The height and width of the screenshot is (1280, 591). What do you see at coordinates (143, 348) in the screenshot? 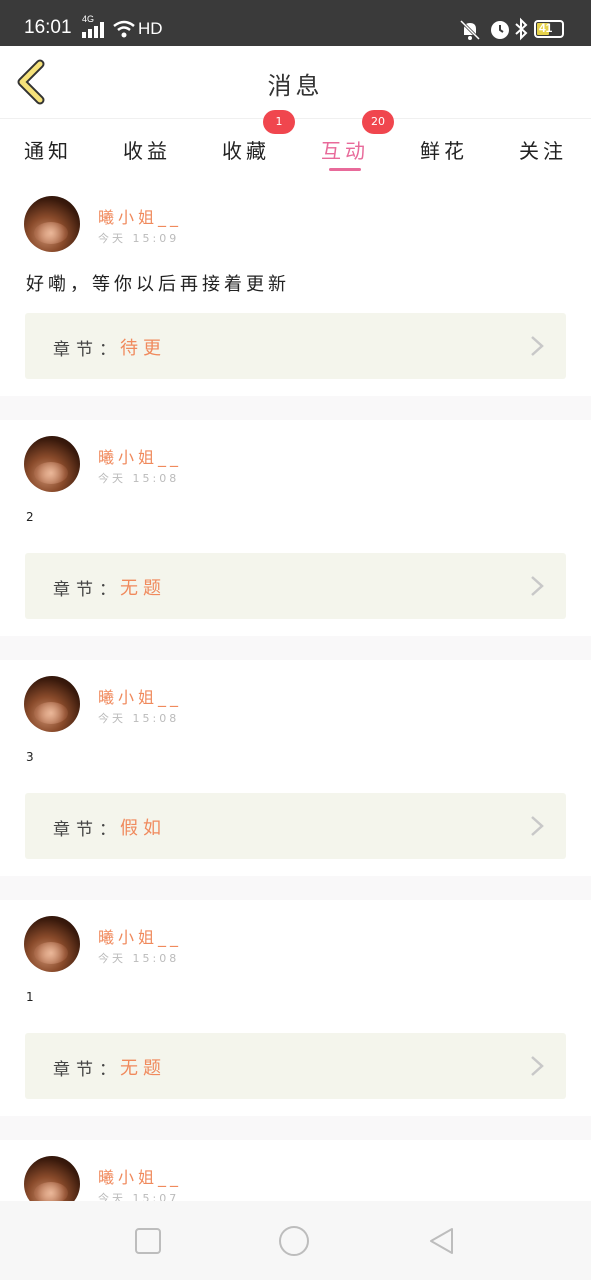
I see `chapter-name: 待更` at bounding box center [143, 348].